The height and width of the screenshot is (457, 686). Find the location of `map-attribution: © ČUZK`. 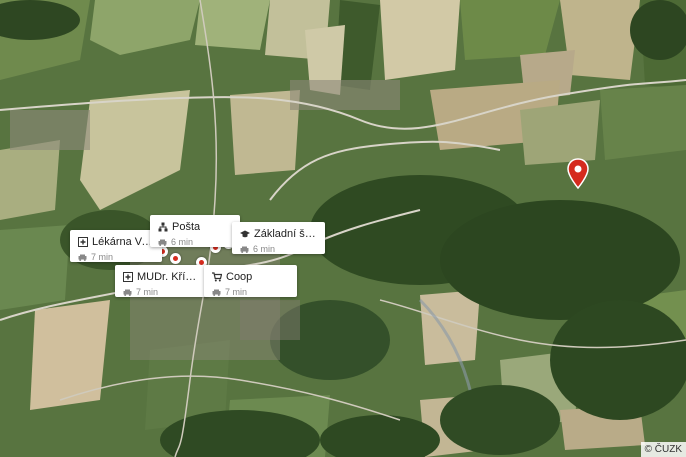

map-attribution: © ČUZK is located at coordinates (663, 449).